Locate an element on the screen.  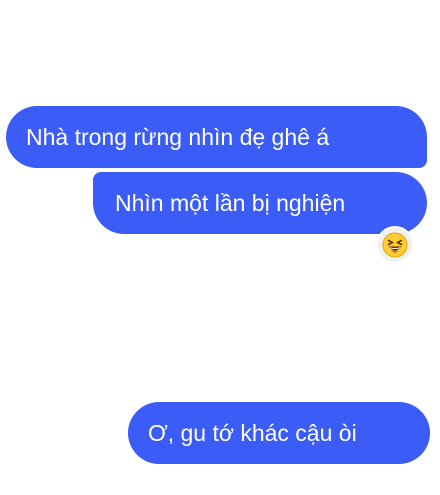
message-bubble: Nhà trong rừng nhìn đẹ ghê á is located at coordinates (216, 137).